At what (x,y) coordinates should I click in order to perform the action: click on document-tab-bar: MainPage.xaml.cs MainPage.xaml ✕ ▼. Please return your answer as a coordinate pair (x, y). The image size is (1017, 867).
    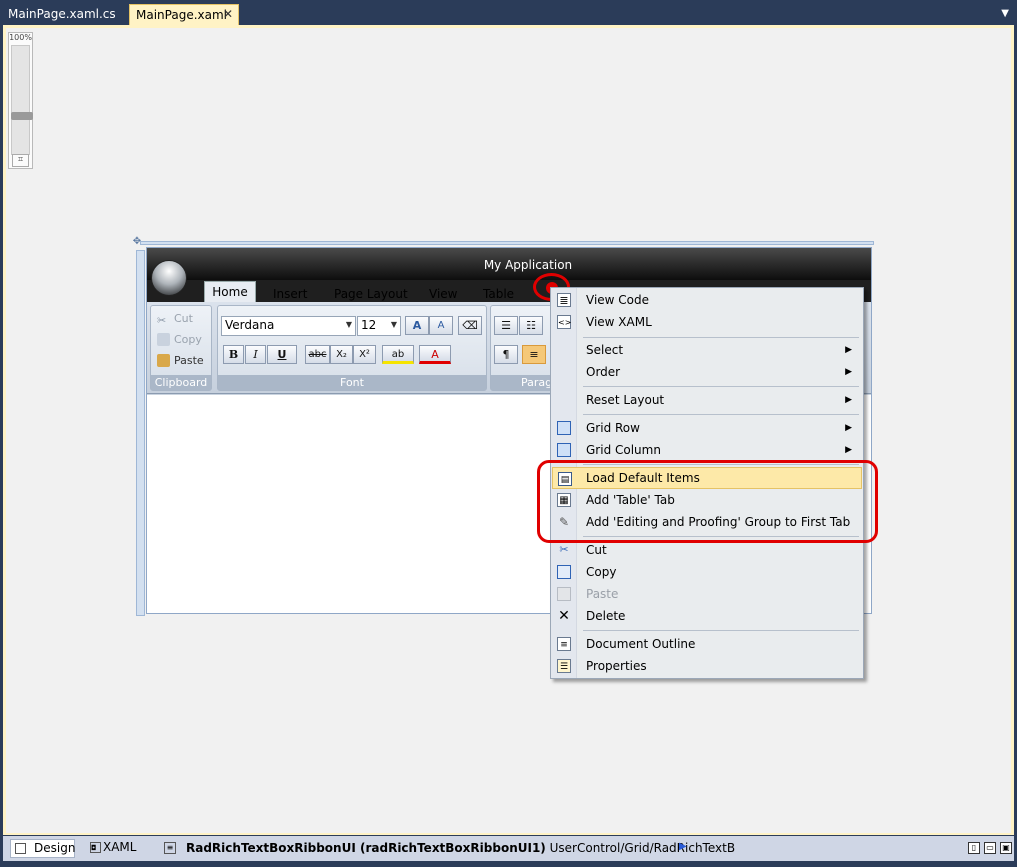
    Looking at the image, I should click on (508, 12).